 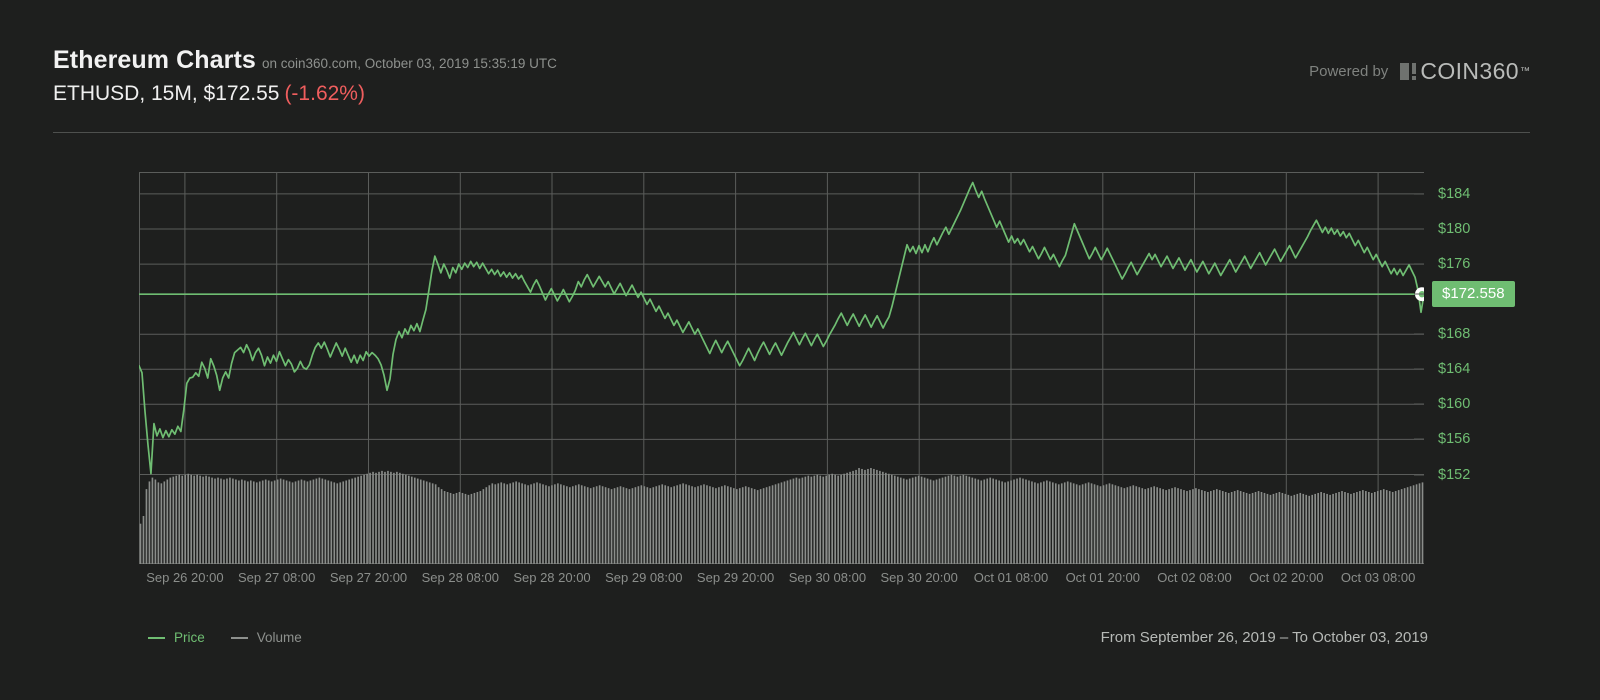 What do you see at coordinates (1011, 577) in the screenshot?
I see `x-axis-tick-label: Oct 01 08:00` at bounding box center [1011, 577].